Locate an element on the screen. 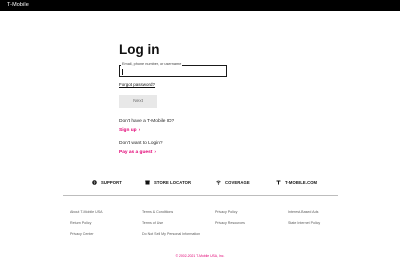 This screenshot has width=400, height=279. tmobile-icon is located at coordinates (278, 182).